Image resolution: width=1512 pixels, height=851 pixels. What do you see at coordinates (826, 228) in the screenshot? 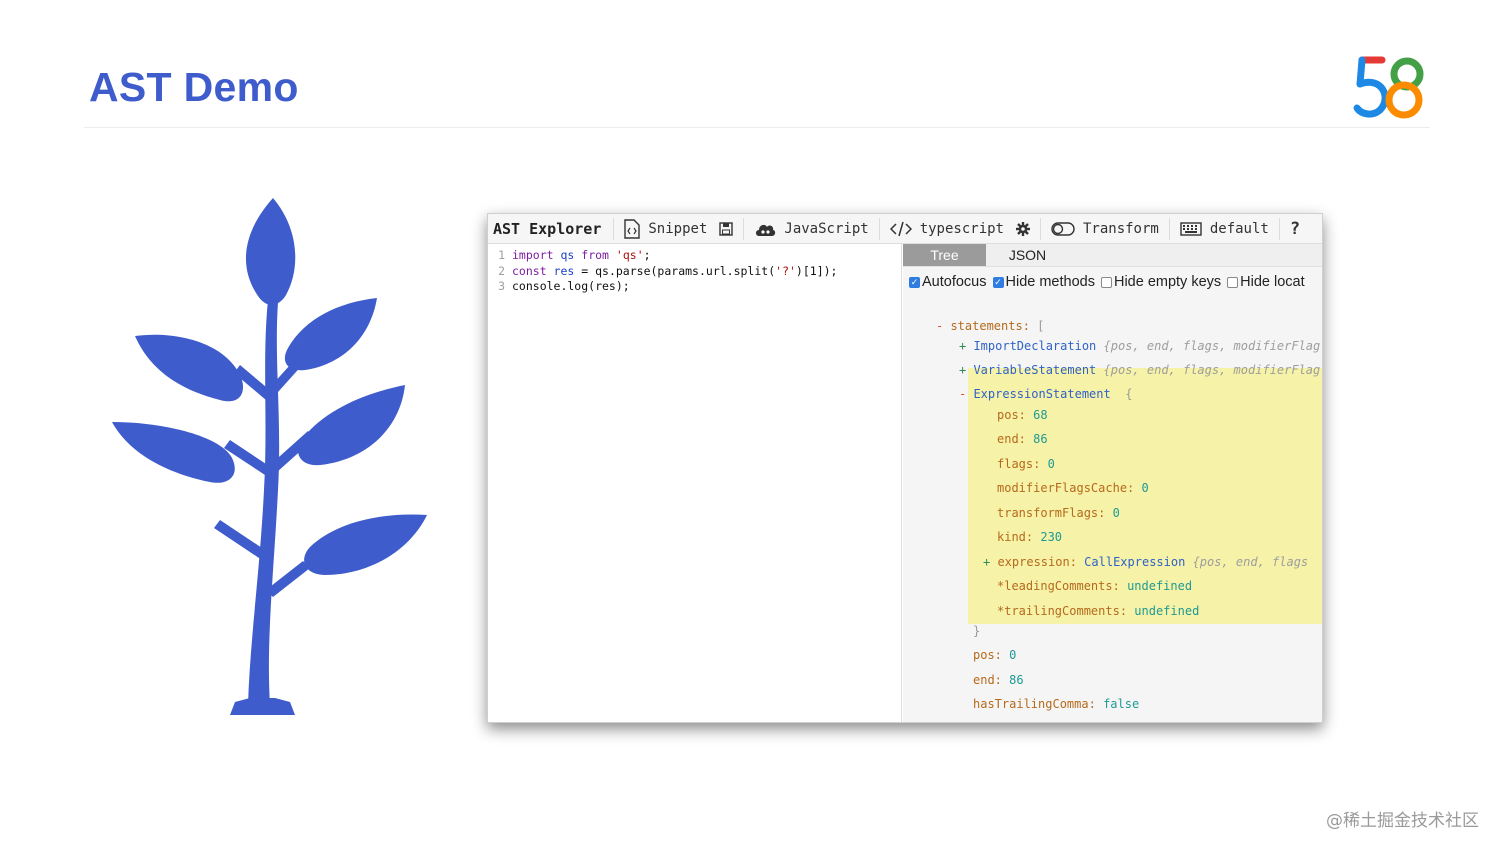
I see `language-label: JavaScript` at bounding box center [826, 228].